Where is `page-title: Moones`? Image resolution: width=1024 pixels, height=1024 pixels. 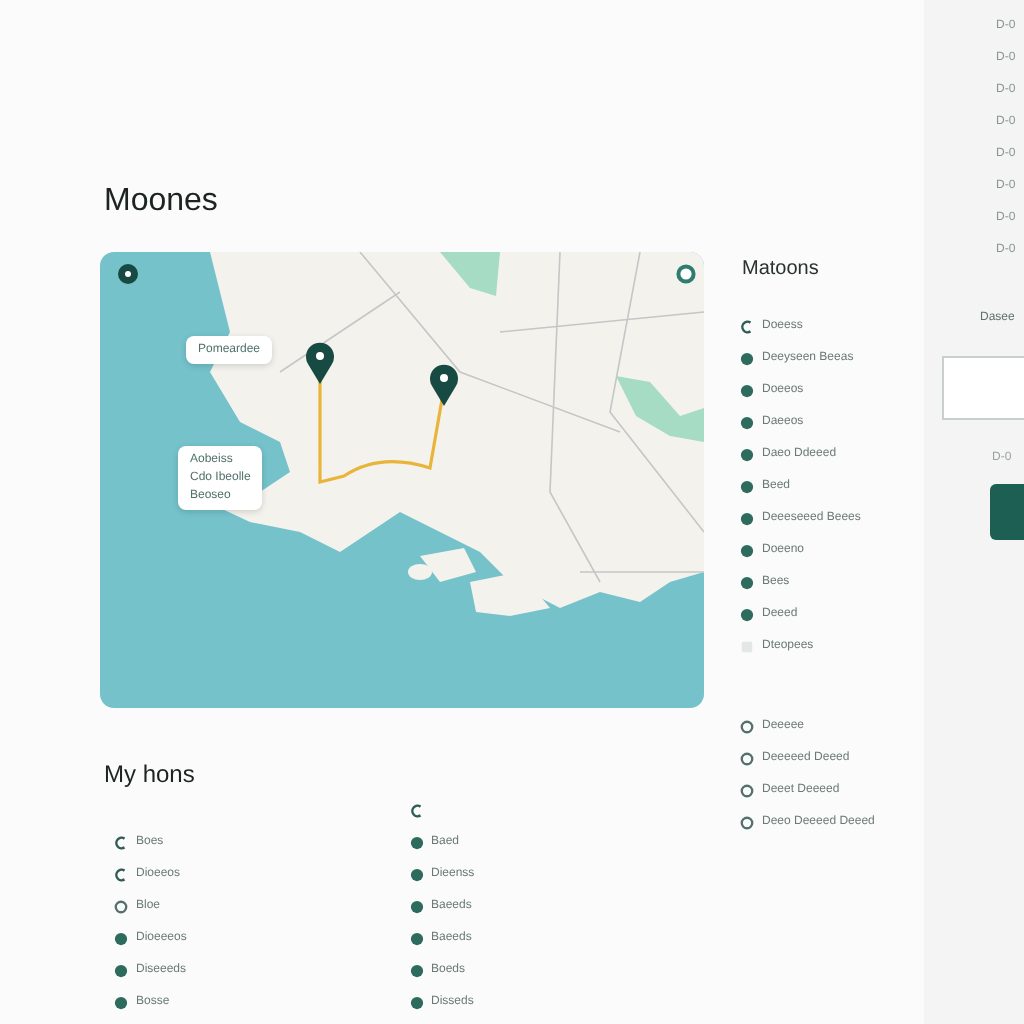 page-title: Moones is located at coordinates (162, 202).